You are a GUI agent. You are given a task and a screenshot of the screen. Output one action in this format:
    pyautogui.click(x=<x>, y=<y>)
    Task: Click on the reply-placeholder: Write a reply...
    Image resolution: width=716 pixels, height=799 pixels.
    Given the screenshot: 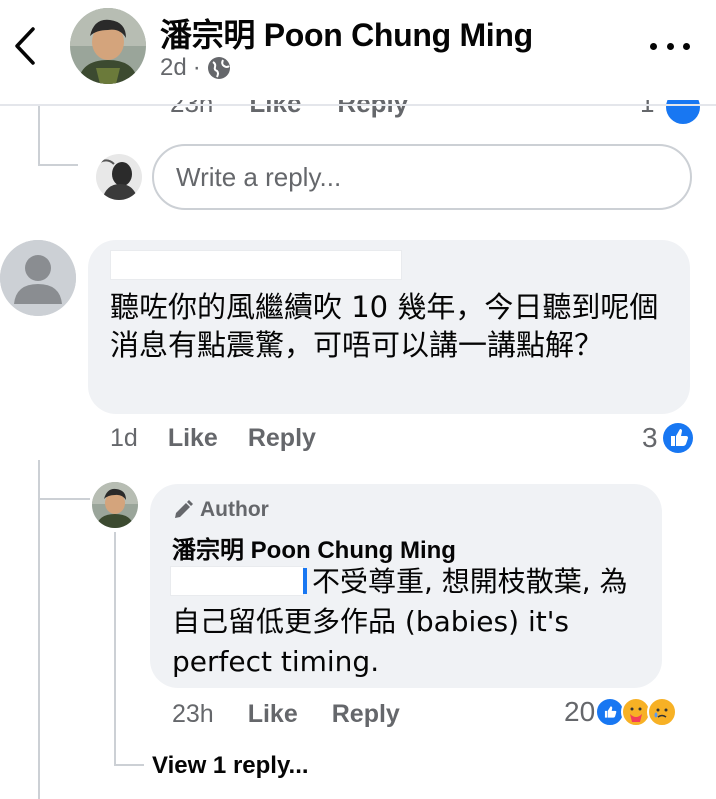 What is the action you would take?
    pyautogui.click(x=259, y=176)
    